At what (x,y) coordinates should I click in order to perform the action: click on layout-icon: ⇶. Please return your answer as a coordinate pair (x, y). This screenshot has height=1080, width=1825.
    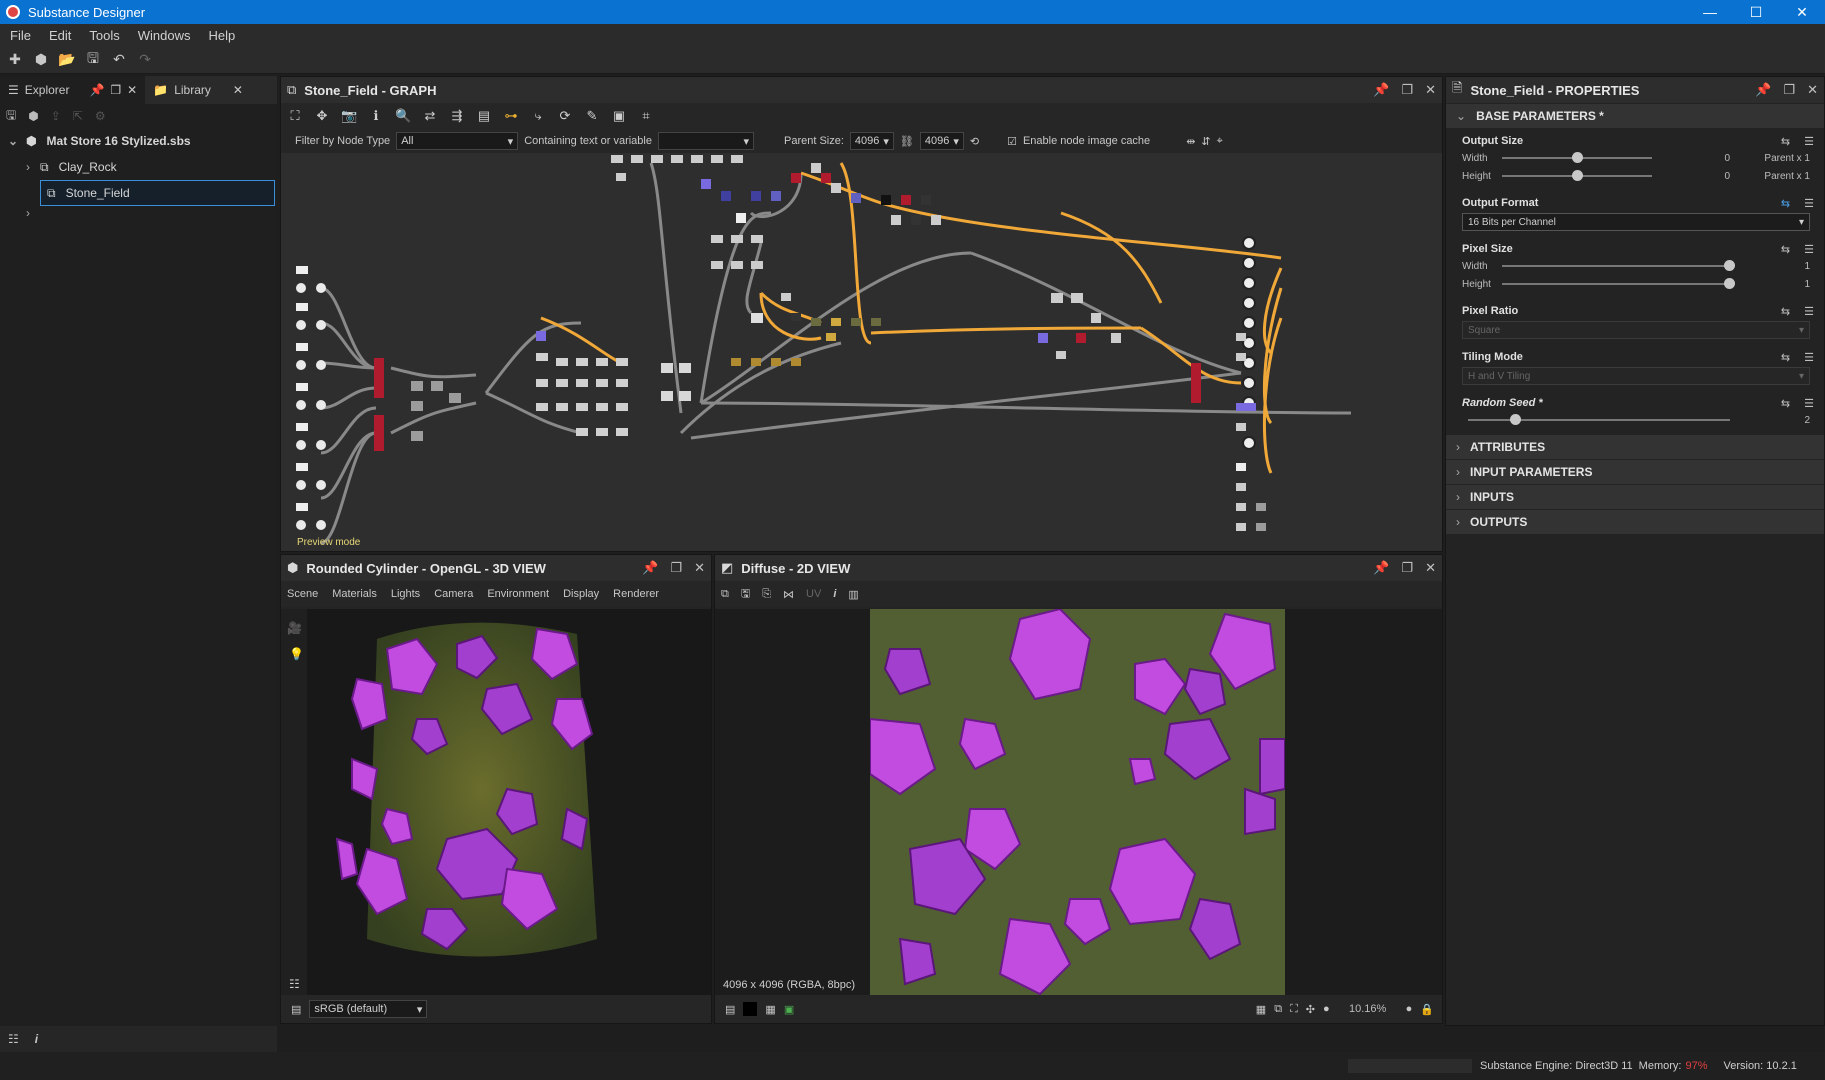
    Looking at the image, I should click on (457, 116).